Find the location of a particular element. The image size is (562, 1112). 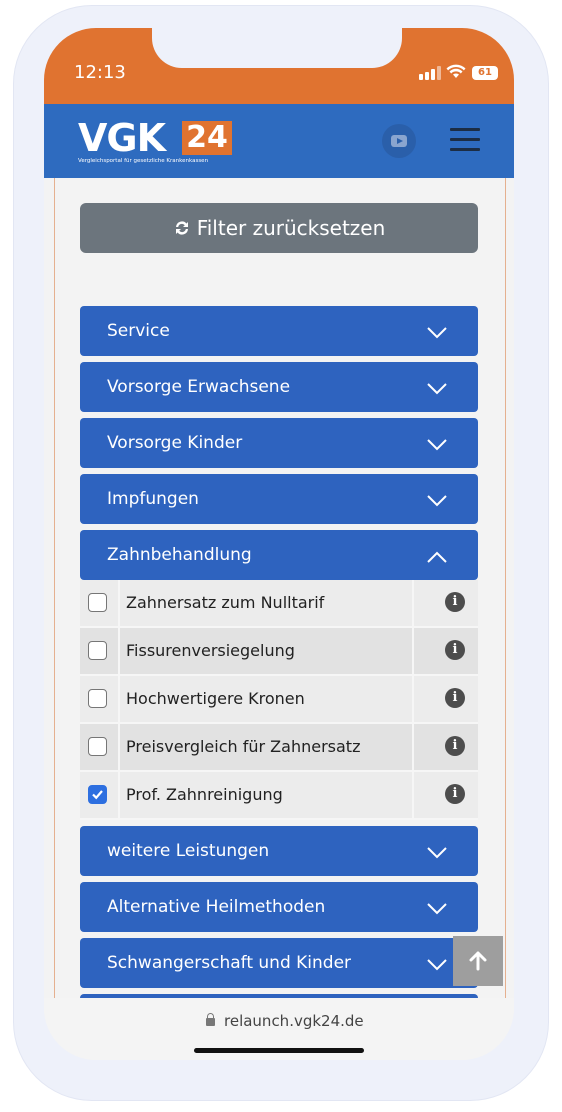

option-label: Fissurenversiegelung is located at coordinates (210, 650).